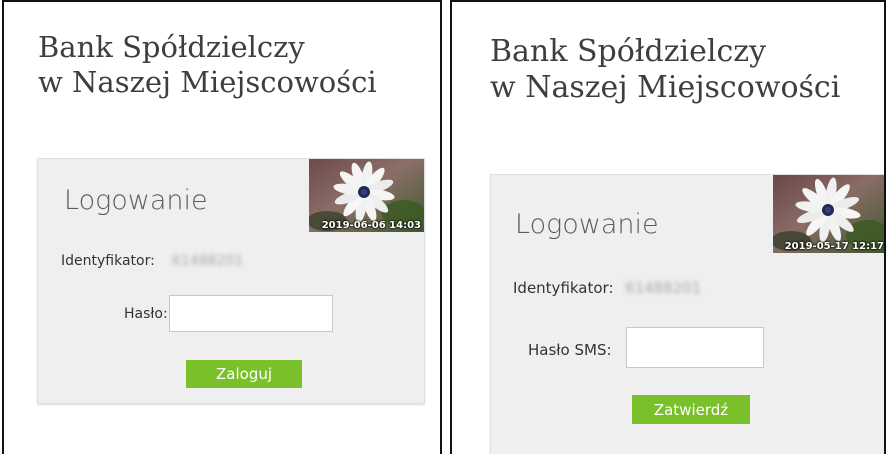 The height and width of the screenshot is (454, 888). What do you see at coordinates (828, 214) in the screenshot?
I see `flower-photo: 2019-05-17 12:17` at bounding box center [828, 214].